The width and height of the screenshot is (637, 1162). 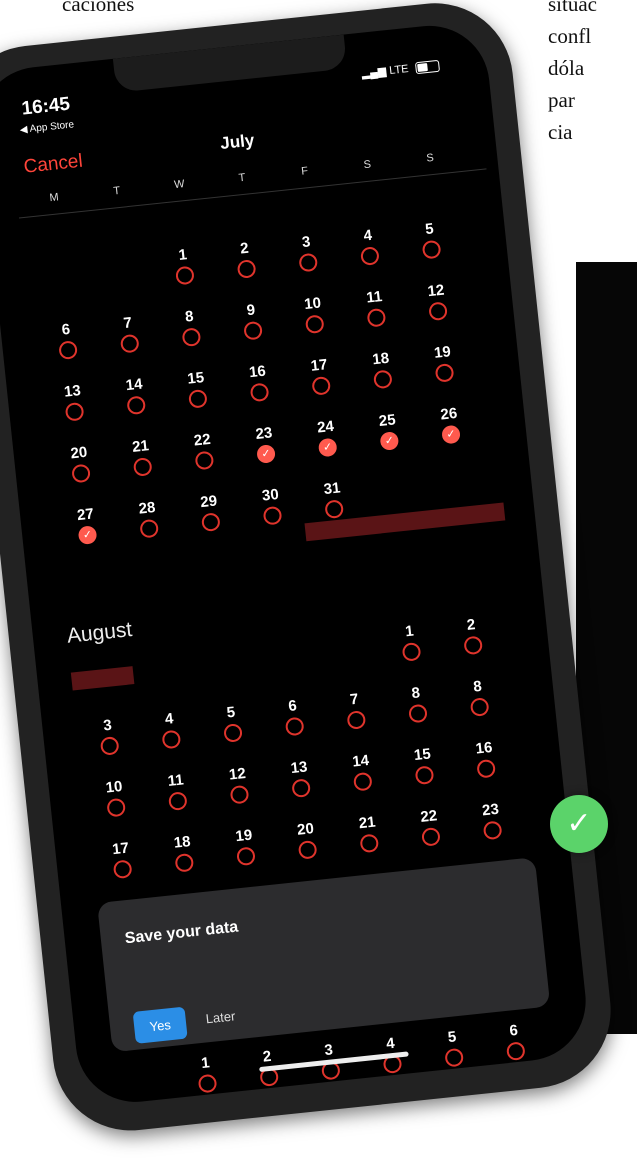 I want to click on confirm-fab: ✓, so click(x=579, y=824).